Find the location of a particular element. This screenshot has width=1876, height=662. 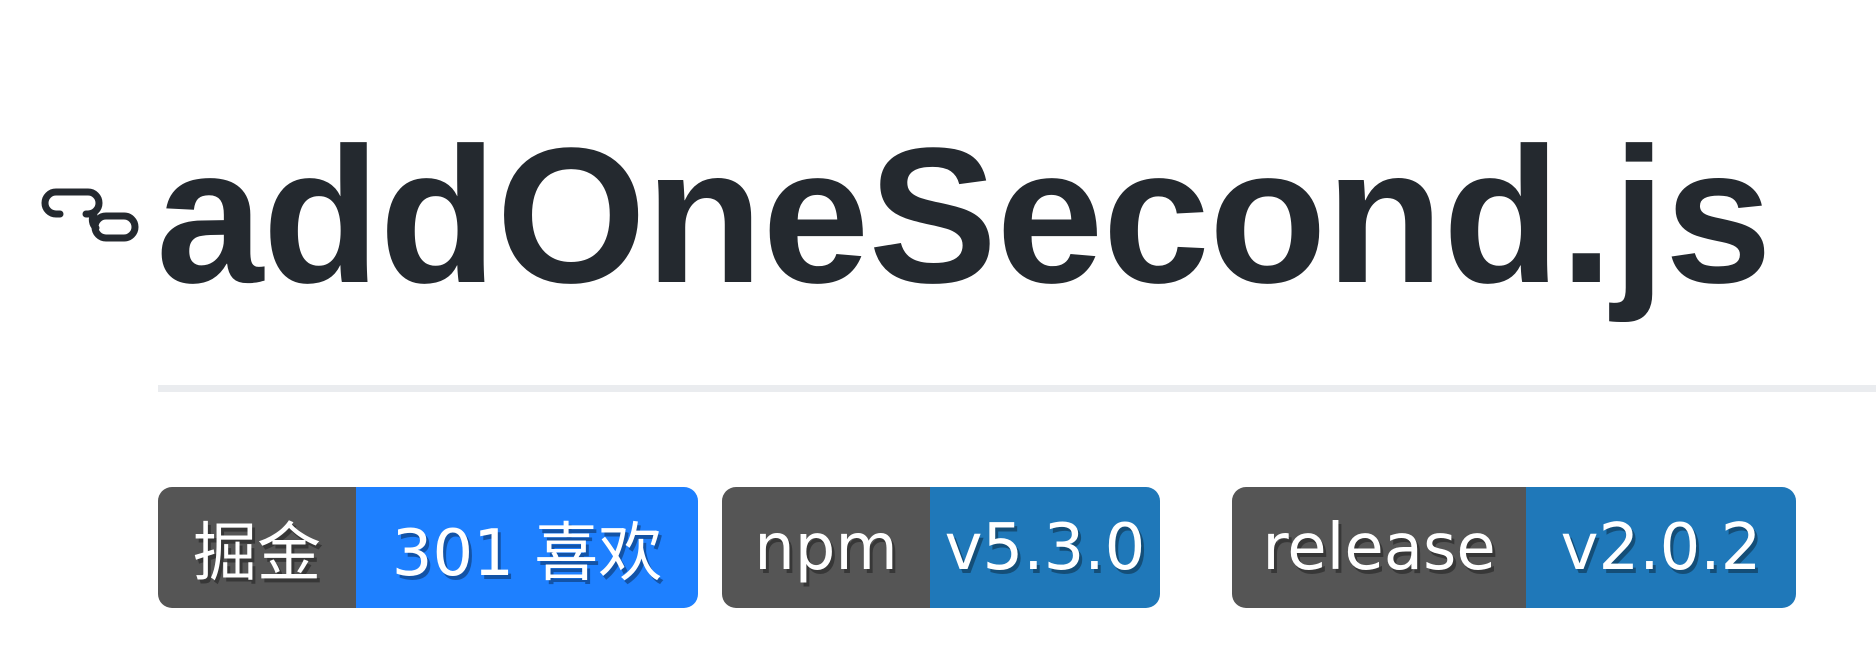

link-icon is located at coordinates (90, 215).